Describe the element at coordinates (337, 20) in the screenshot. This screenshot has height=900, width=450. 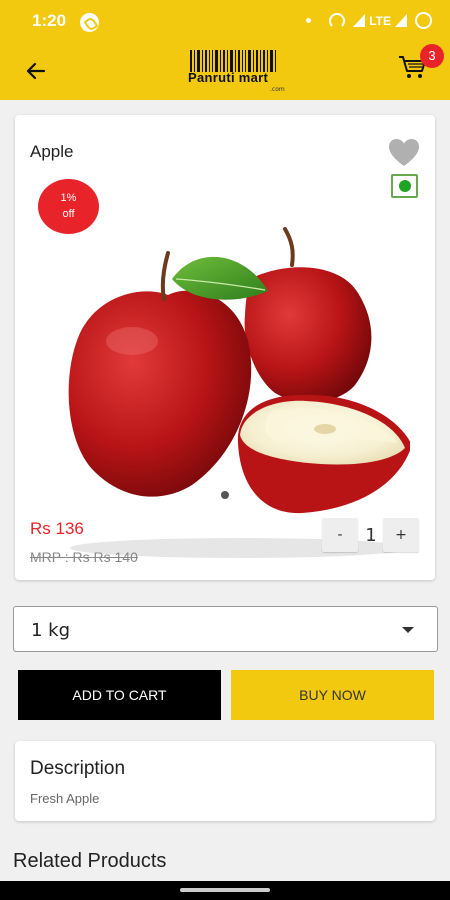
I see `hotspot-icon` at that location.